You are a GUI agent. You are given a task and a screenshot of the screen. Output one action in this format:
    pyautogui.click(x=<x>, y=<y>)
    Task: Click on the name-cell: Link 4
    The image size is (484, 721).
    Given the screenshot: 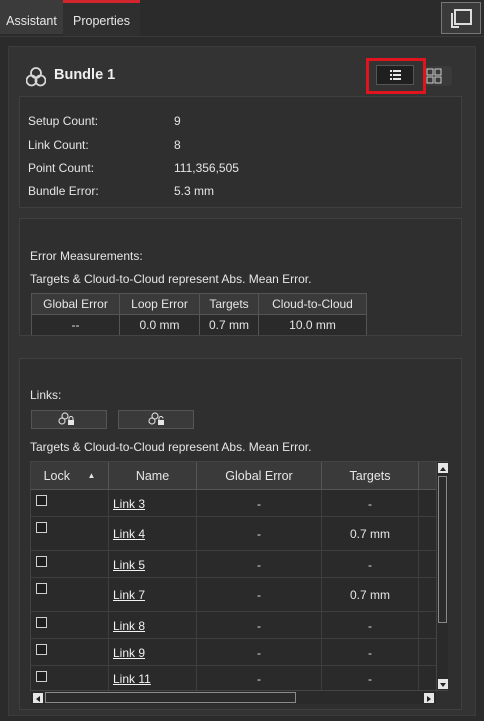 What is the action you would take?
    pyautogui.click(x=153, y=533)
    